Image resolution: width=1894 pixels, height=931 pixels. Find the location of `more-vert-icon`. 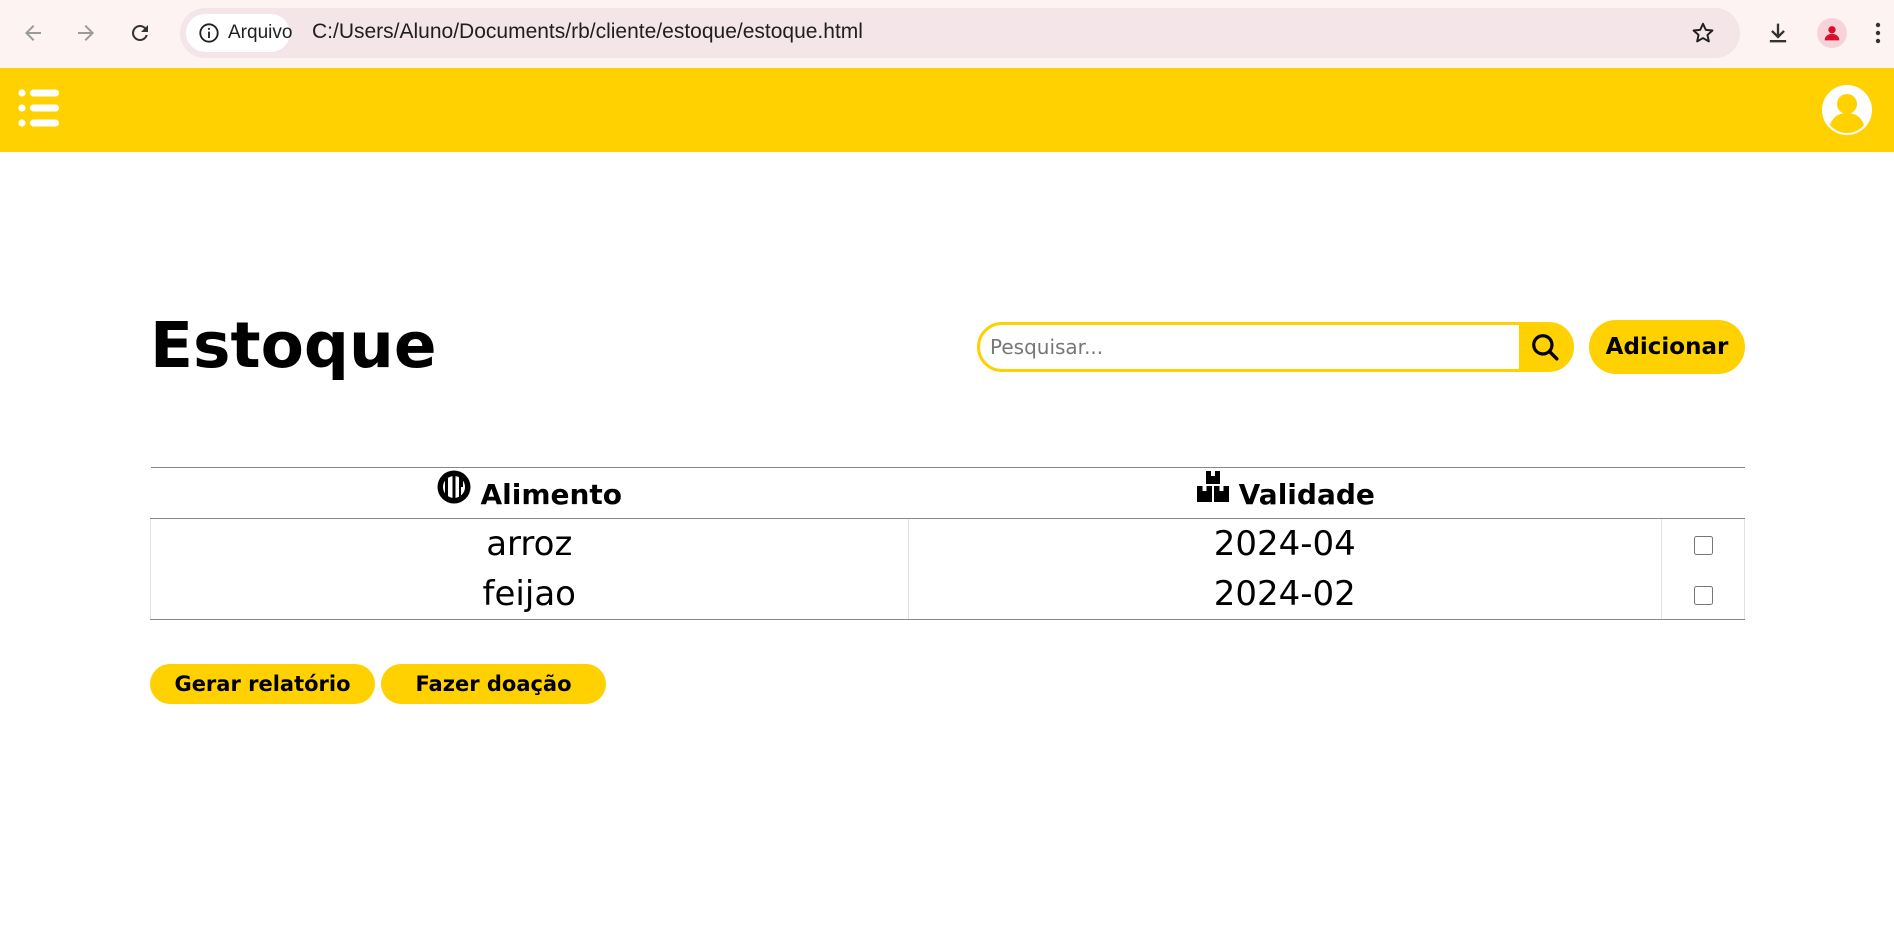

more-vert-icon is located at coordinates (1878, 33).